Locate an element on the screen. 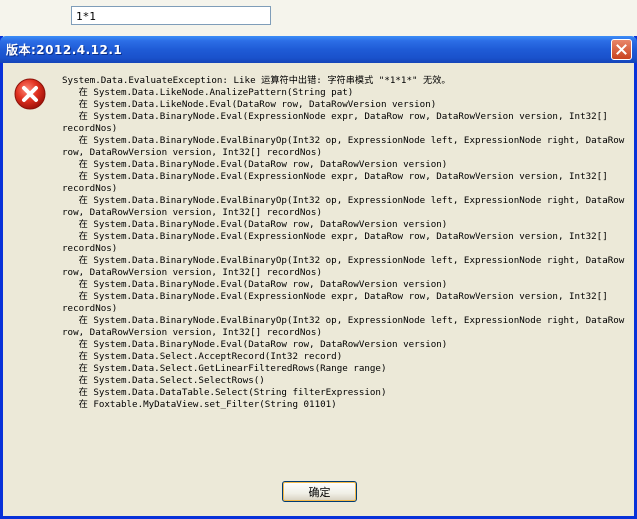 The image size is (637, 519). error-icon is located at coordinates (30, 94).